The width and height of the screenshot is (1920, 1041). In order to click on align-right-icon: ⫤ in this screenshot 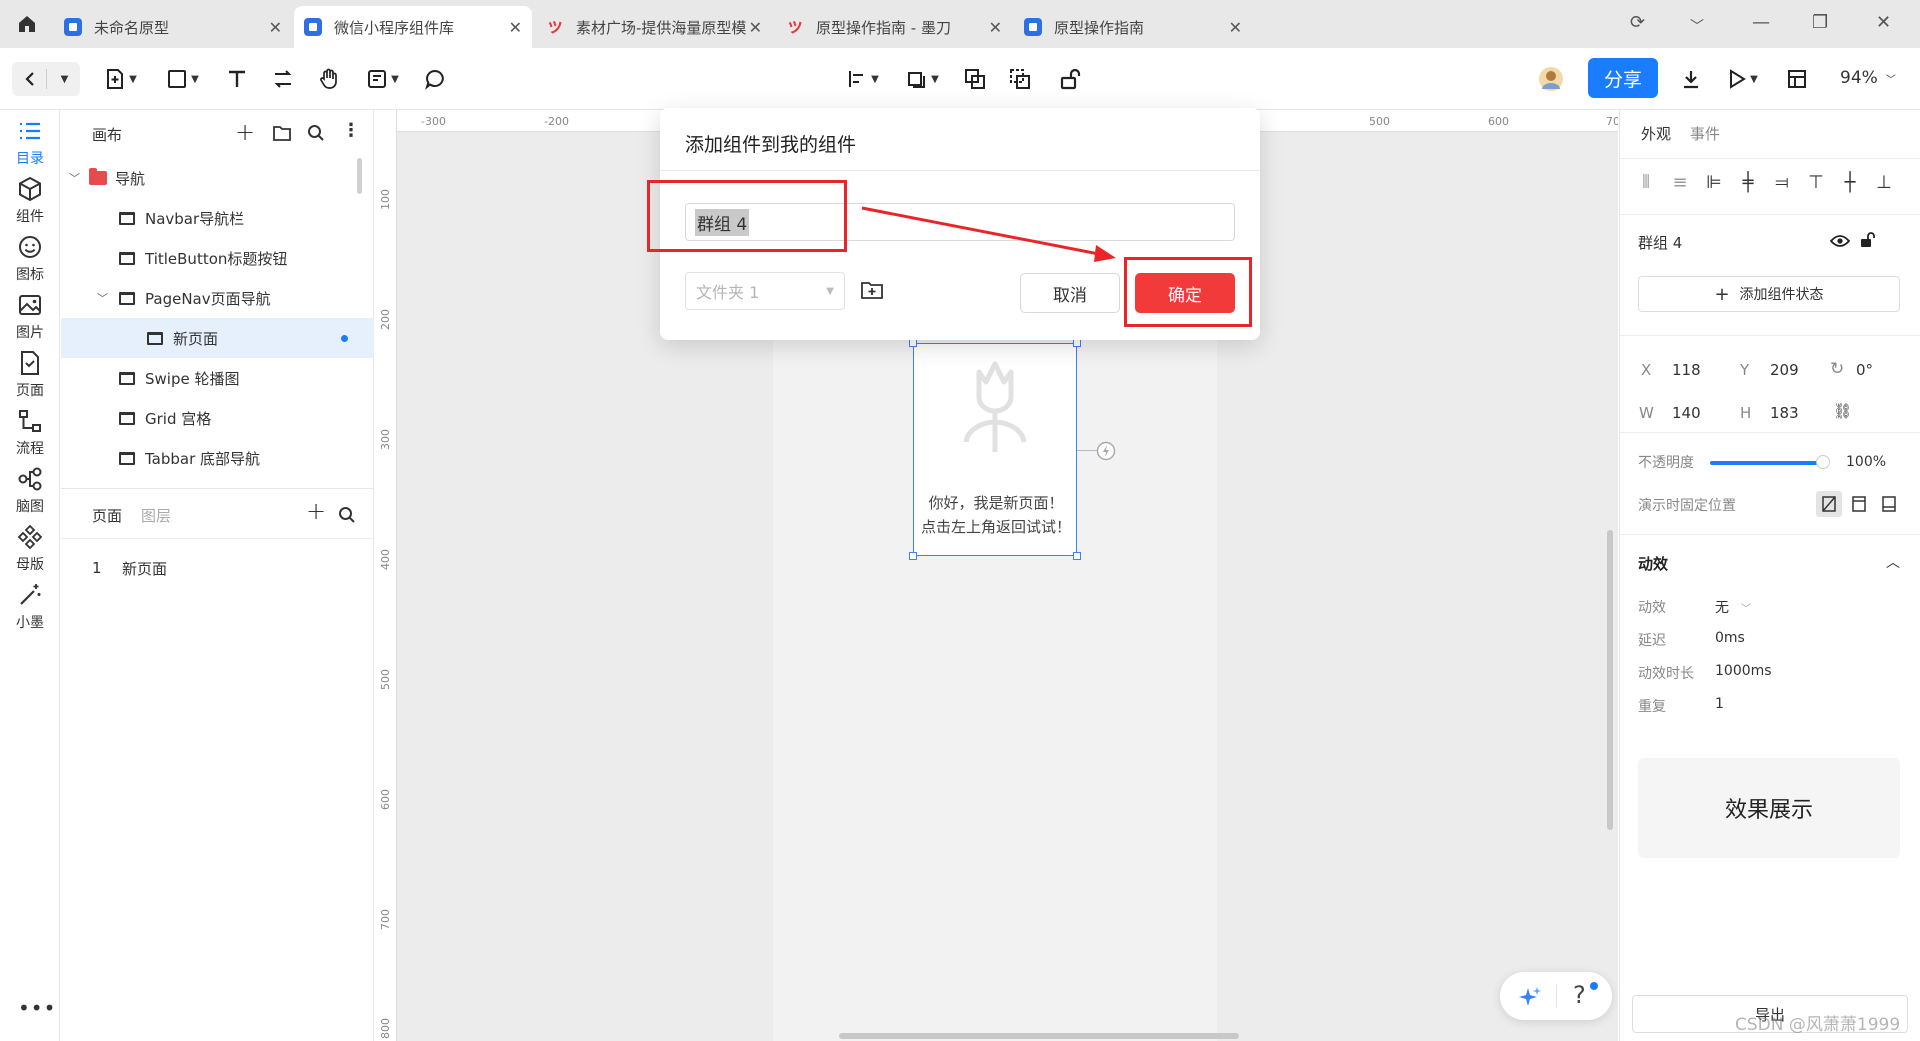, I will do `click(1782, 183)`.